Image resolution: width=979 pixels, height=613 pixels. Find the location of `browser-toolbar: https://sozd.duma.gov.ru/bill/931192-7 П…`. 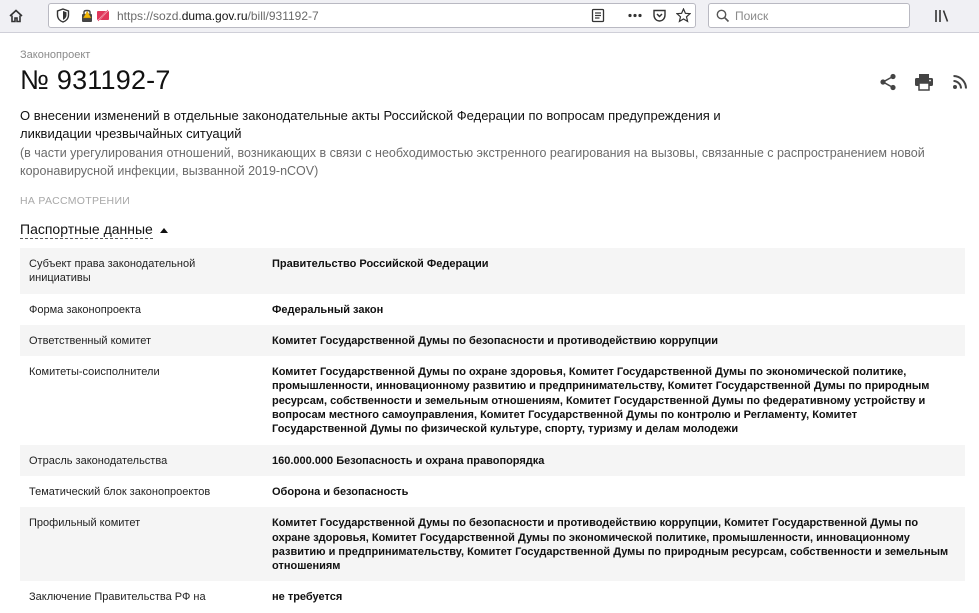

browser-toolbar: https://sozd.duma.gov.ru/bill/931192-7 П… is located at coordinates (489, 16).